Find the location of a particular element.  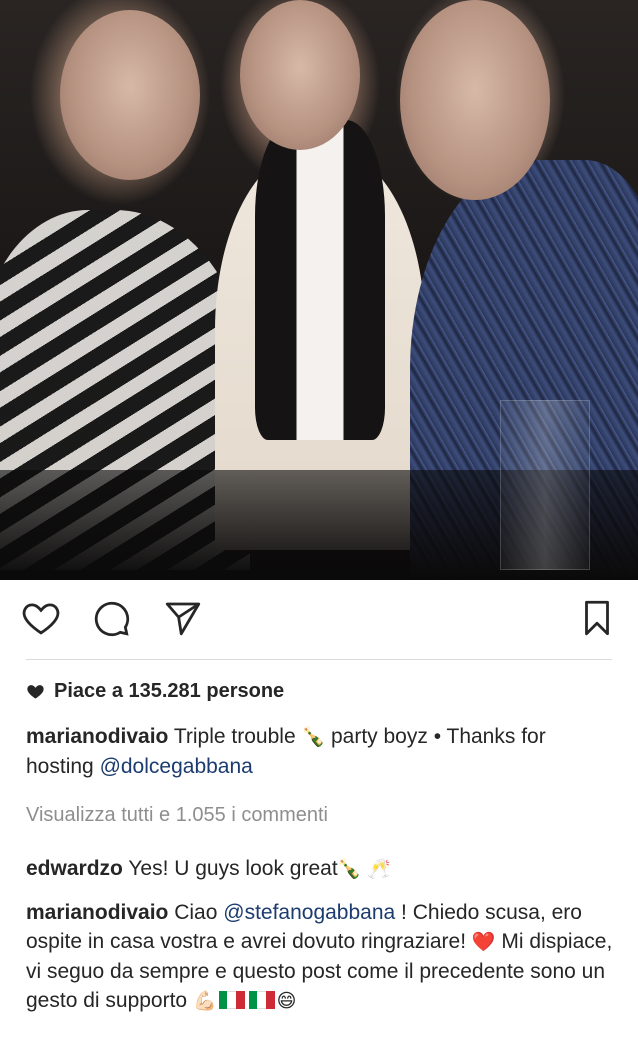

champagne-emoji: 🍾 is located at coordinates (313, 737).